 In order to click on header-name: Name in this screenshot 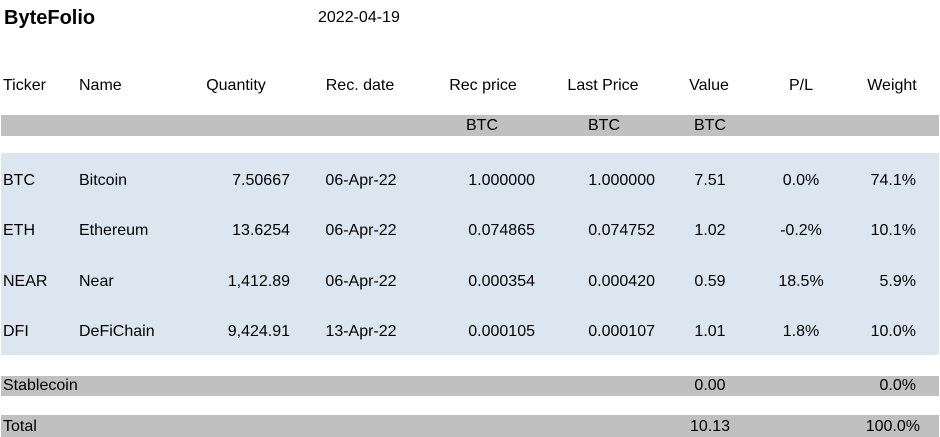, I will do `click(100, 85)`.